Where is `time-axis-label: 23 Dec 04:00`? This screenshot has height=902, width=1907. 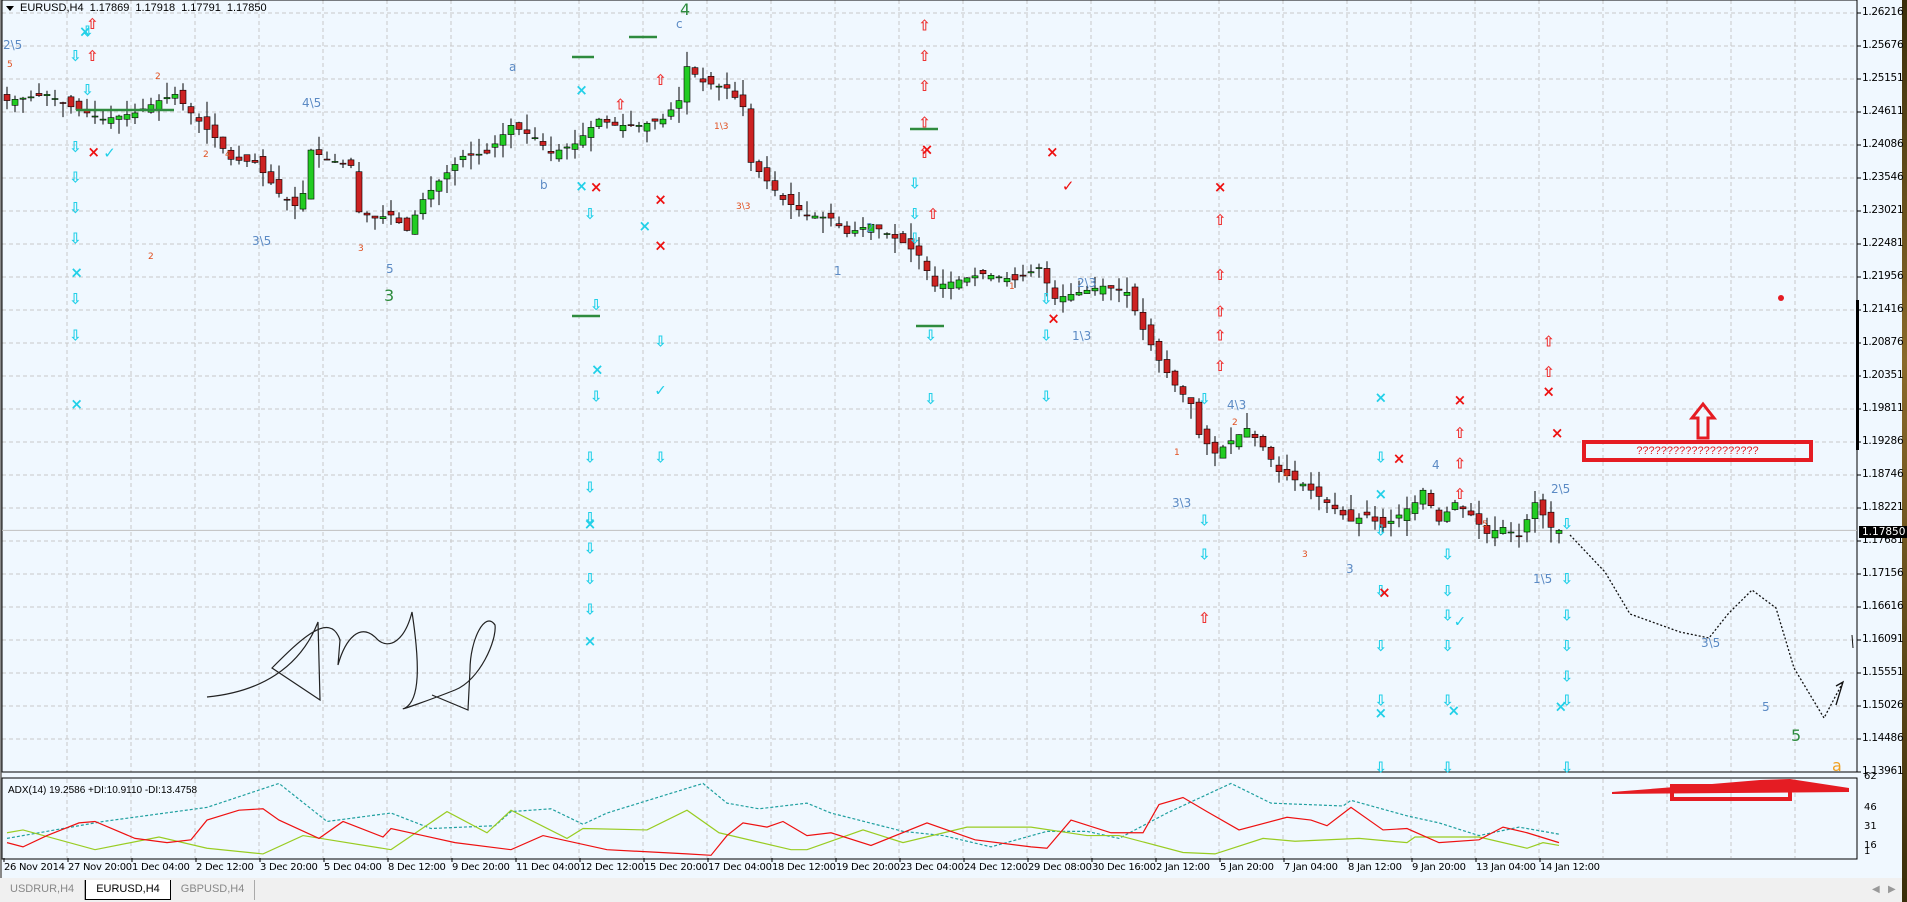
time-axis-label: 23 Dec 04:00 is located at coordinates (932, 867).